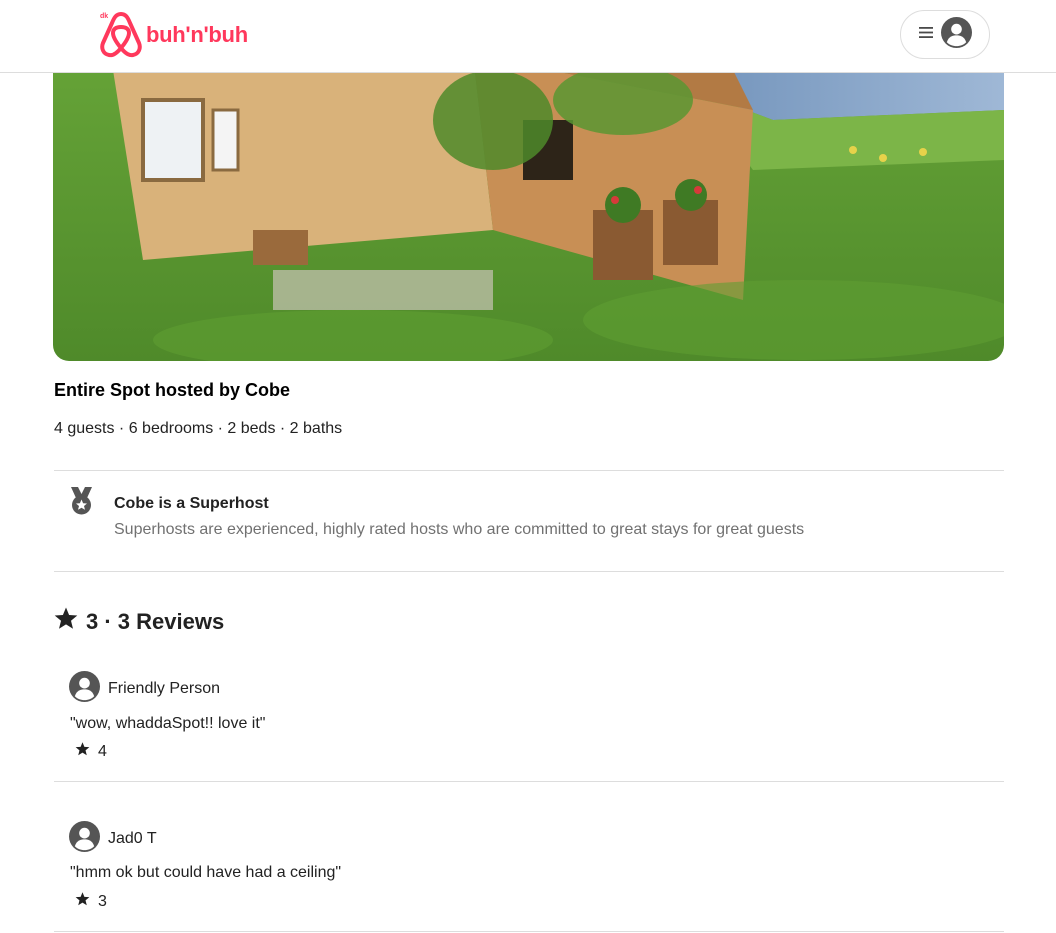  I want to click on medal-icon, so click(81, 501).